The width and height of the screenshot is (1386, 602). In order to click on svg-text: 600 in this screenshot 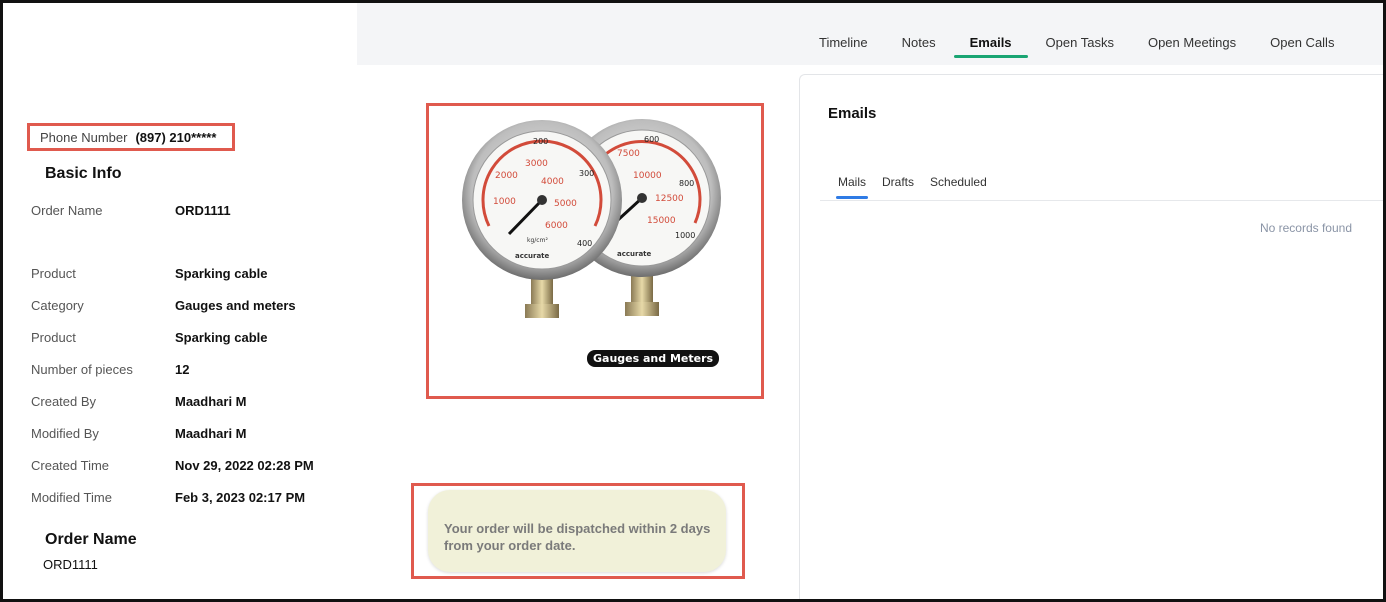, I will do `click(651, 139)`.